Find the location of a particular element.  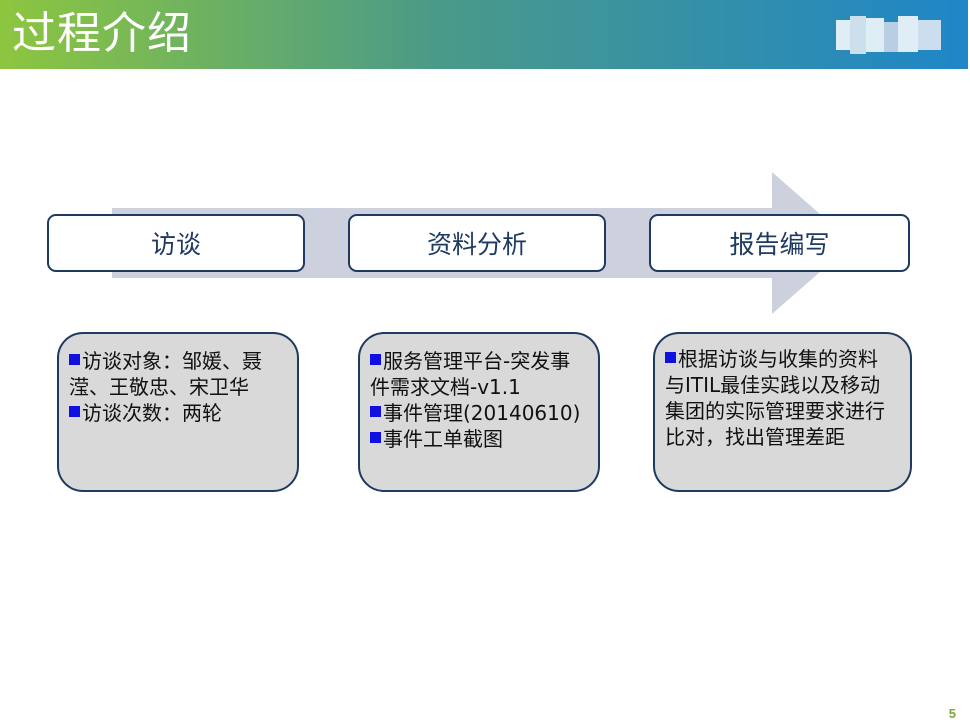

detail-text: 滢、王敬忠、宋卫华 is located at coordinates (159, 387).